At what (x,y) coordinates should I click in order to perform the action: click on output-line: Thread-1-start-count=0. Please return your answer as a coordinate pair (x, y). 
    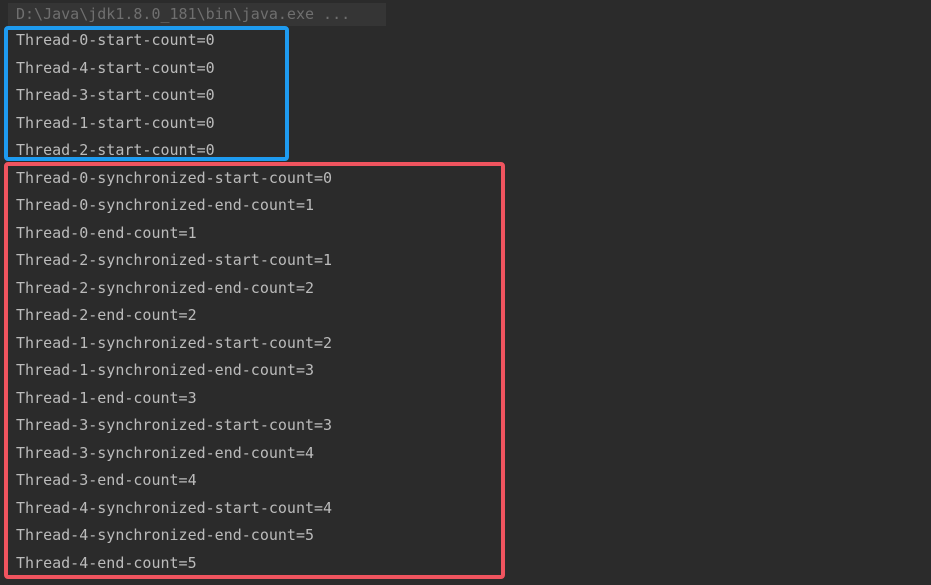
    Looking at the image, I should click on (115, 122).